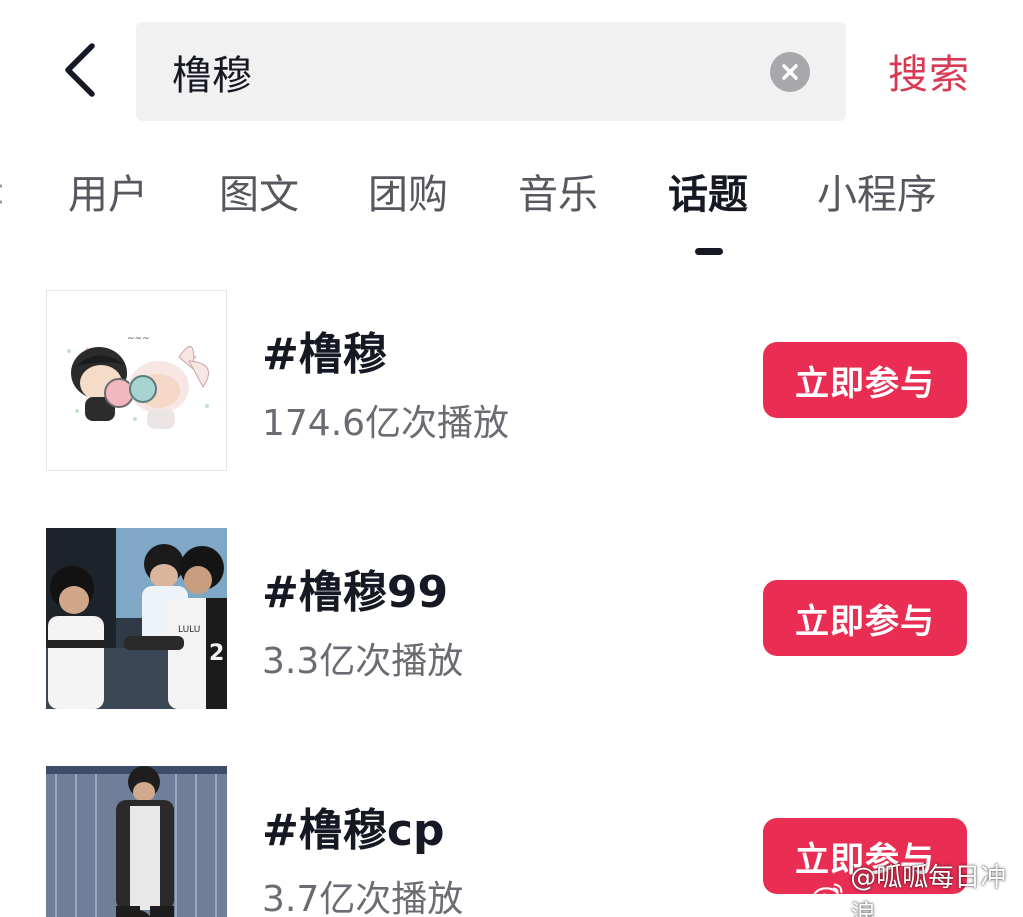  I want to click on chevron-left-icon, so click(80, 70).